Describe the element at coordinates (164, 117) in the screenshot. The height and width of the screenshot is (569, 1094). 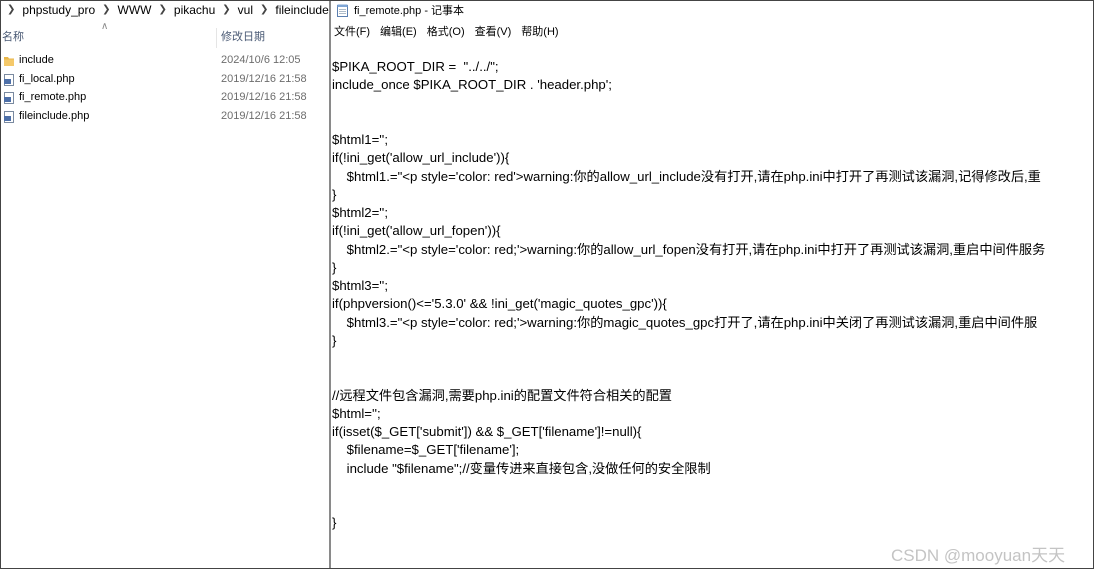
I see `file-row-fileinclude: fileinclude.php 2019/12/16 21:58` at that location.